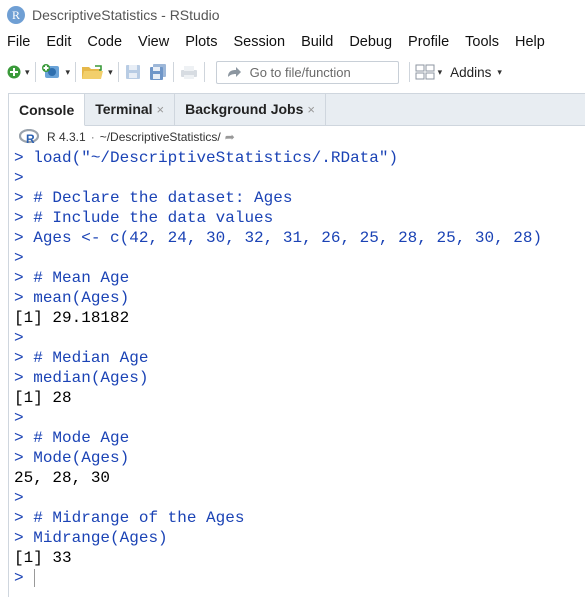 The height and width of the screenshot is (597, 585). Describe the element at coordinates (56, 72) in the screenshot. I see `new-project-button: ▾` at that location.